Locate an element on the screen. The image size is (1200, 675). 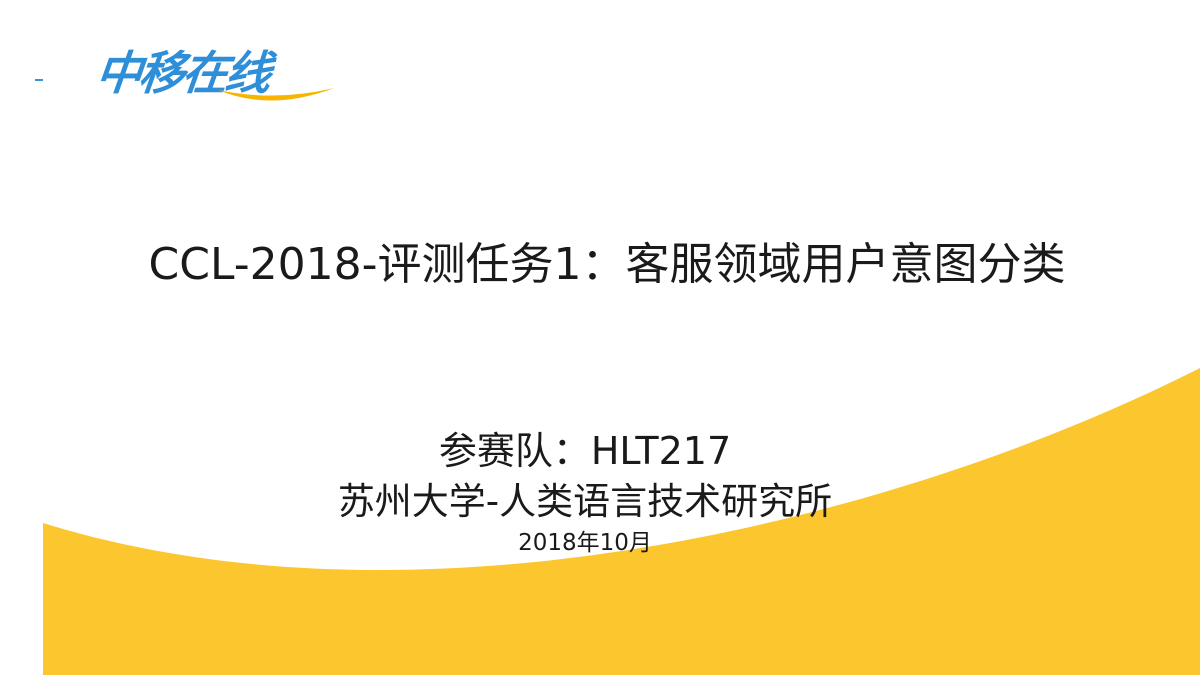
team-name: 参赛队：HLT217 is located at coordinates (585, 451).